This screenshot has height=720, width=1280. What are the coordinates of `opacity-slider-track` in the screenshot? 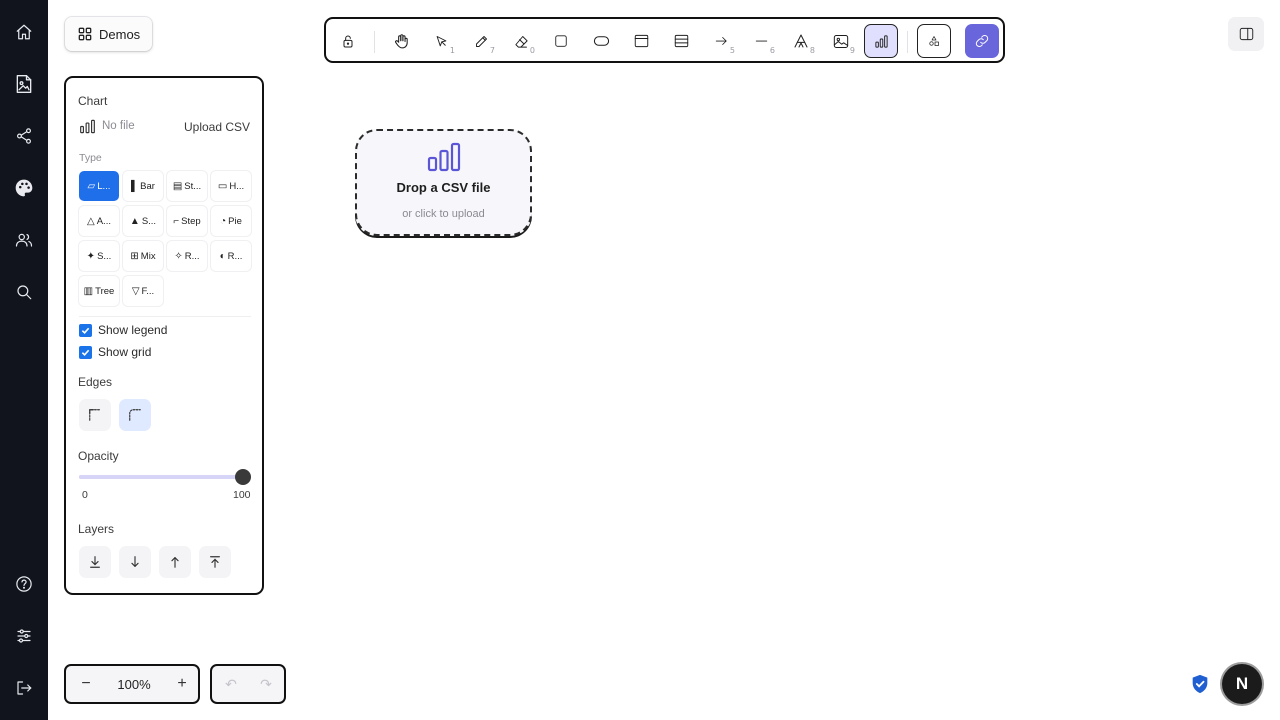 It's located at (161, 477).